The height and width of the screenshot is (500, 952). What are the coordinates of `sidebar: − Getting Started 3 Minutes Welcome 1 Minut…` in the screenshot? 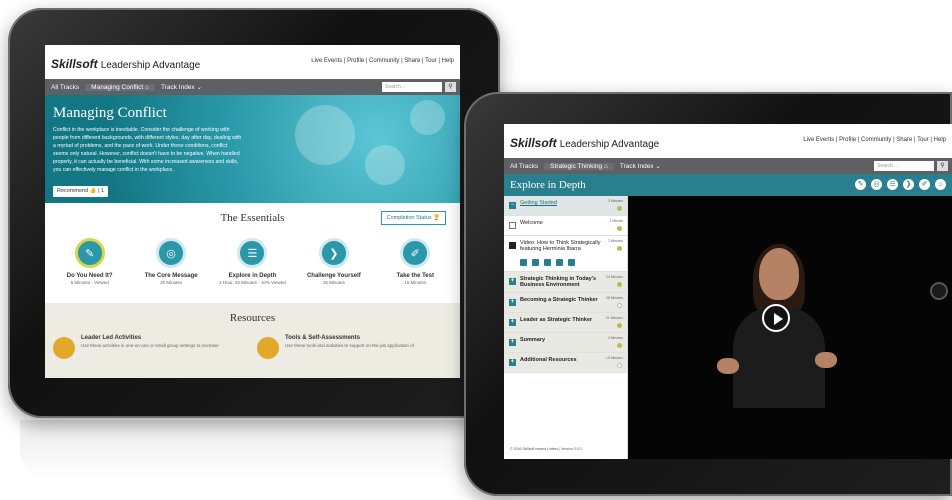 It's located at (566, 327).